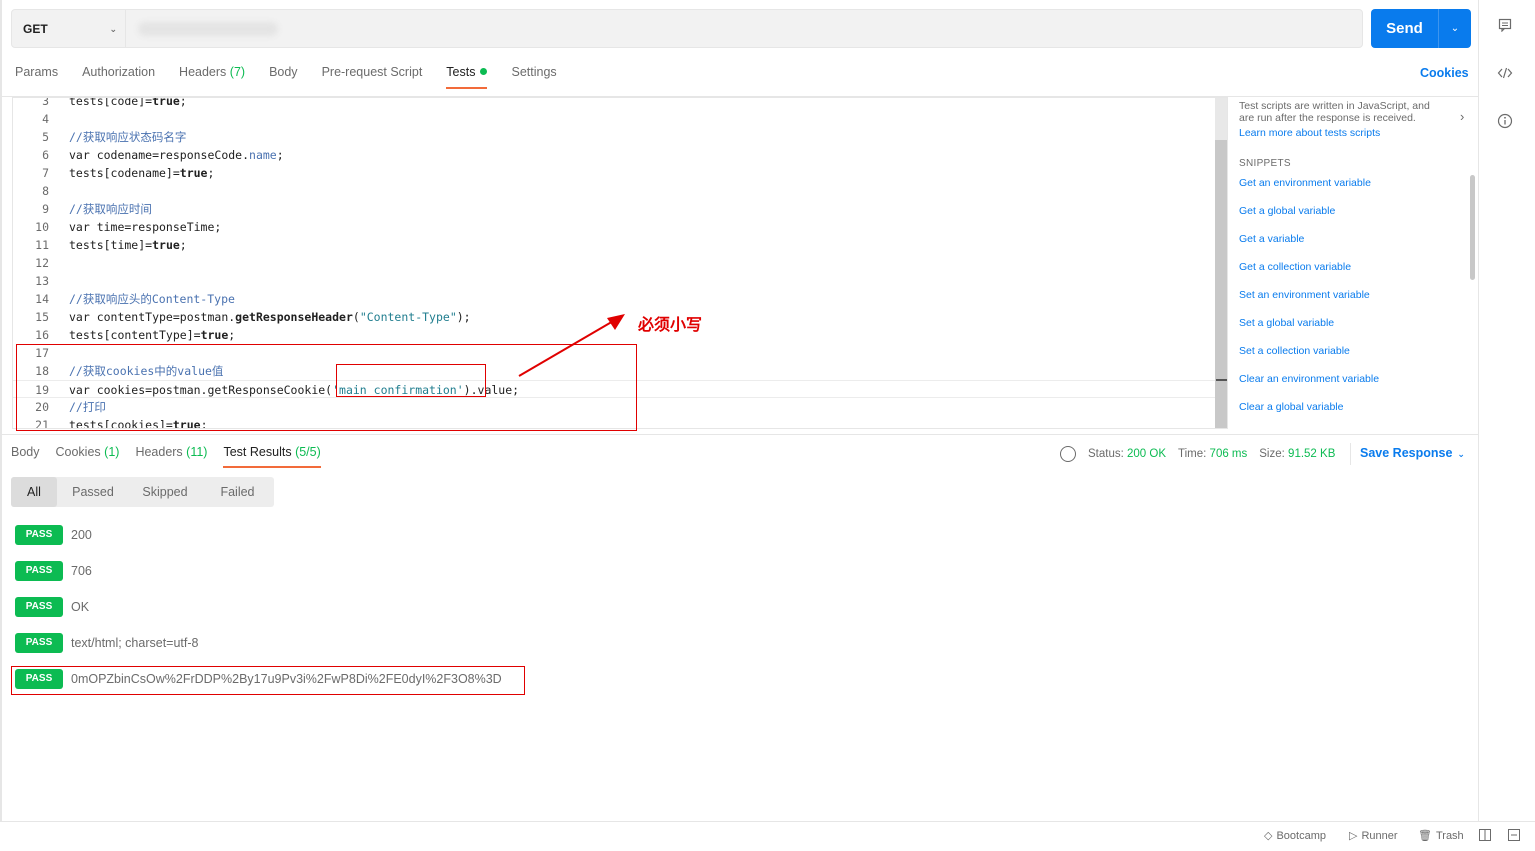 This screenshot has height=851, width=1535. What do you see at coordinates (1354, 295) in the screenshot?
I see `snippet-item: Set an environment variable` at bounding box center [1354, 295].